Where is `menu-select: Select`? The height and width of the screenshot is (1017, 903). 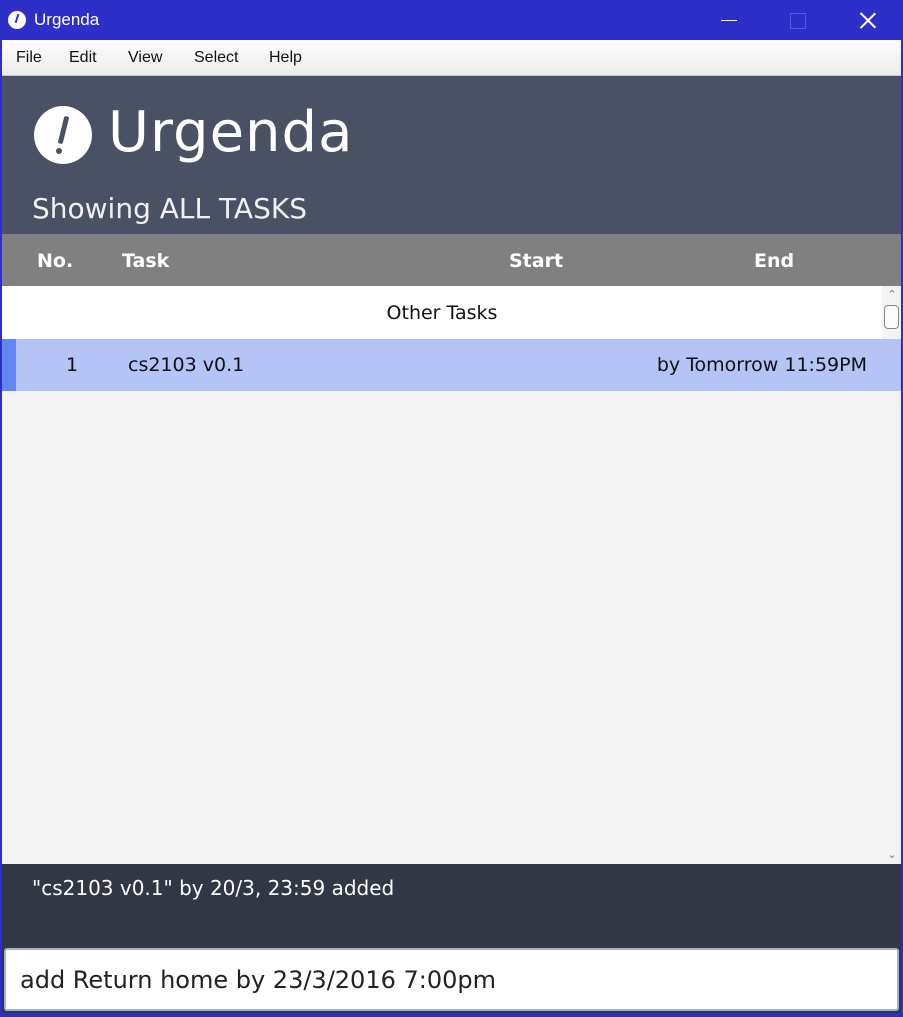
menu-select: Select is located at coordinates (216, 58).